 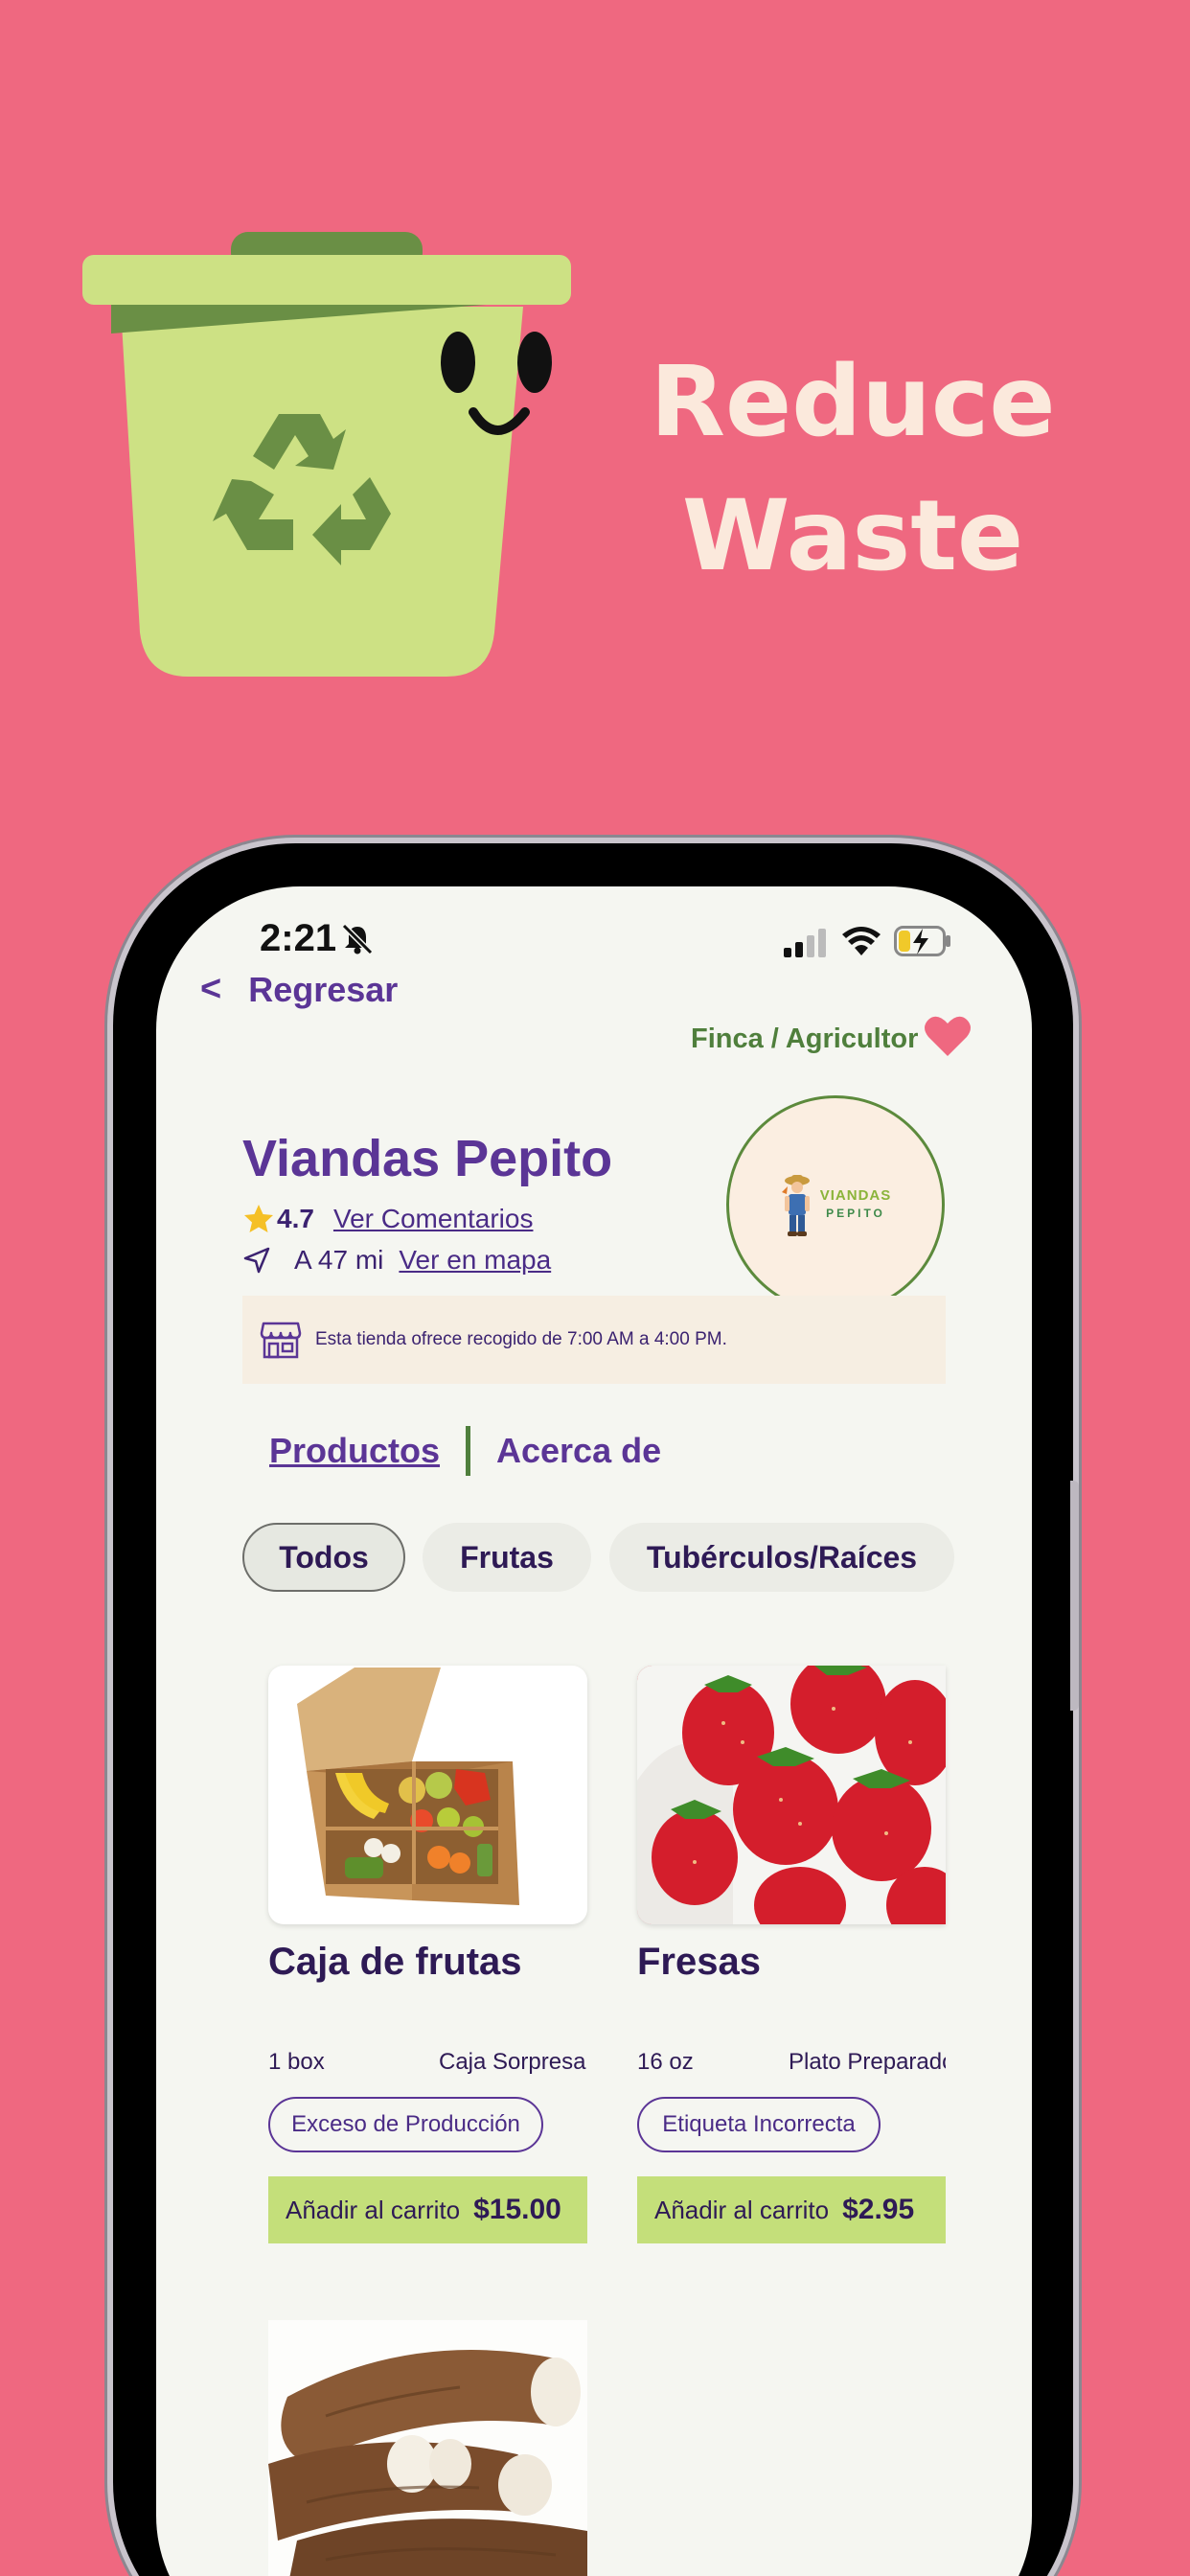 I want to click on strawberries-illustration, so click(x=792, y=1795).